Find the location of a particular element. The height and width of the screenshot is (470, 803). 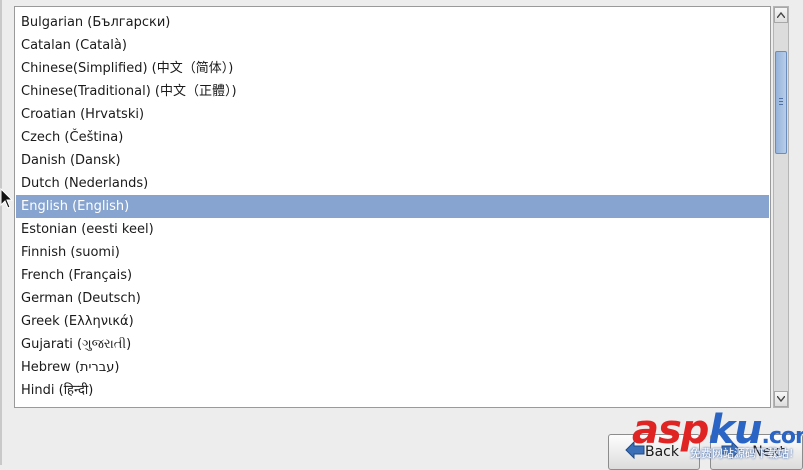

mouse-pointer-icon is located at coordinates (7, 198).